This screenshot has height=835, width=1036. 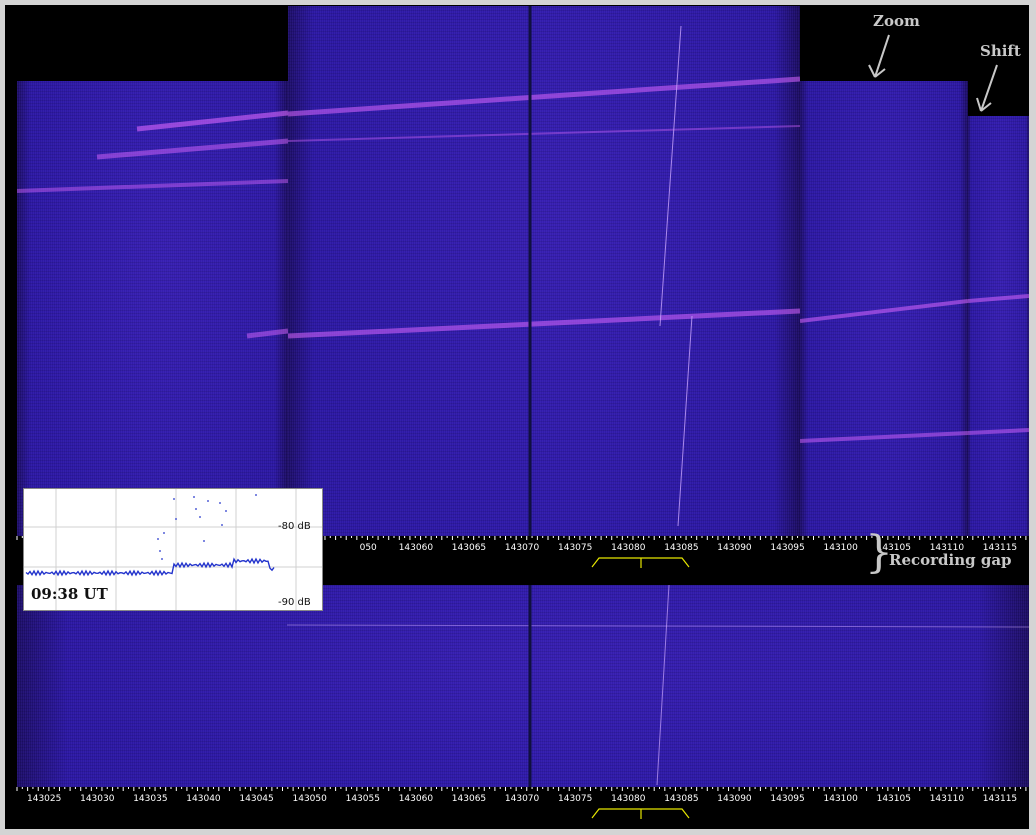 What do you see at coordinates (363, 799) in the screenshot?
I see `tick-label: 143055` at bounding box center [363, 799].